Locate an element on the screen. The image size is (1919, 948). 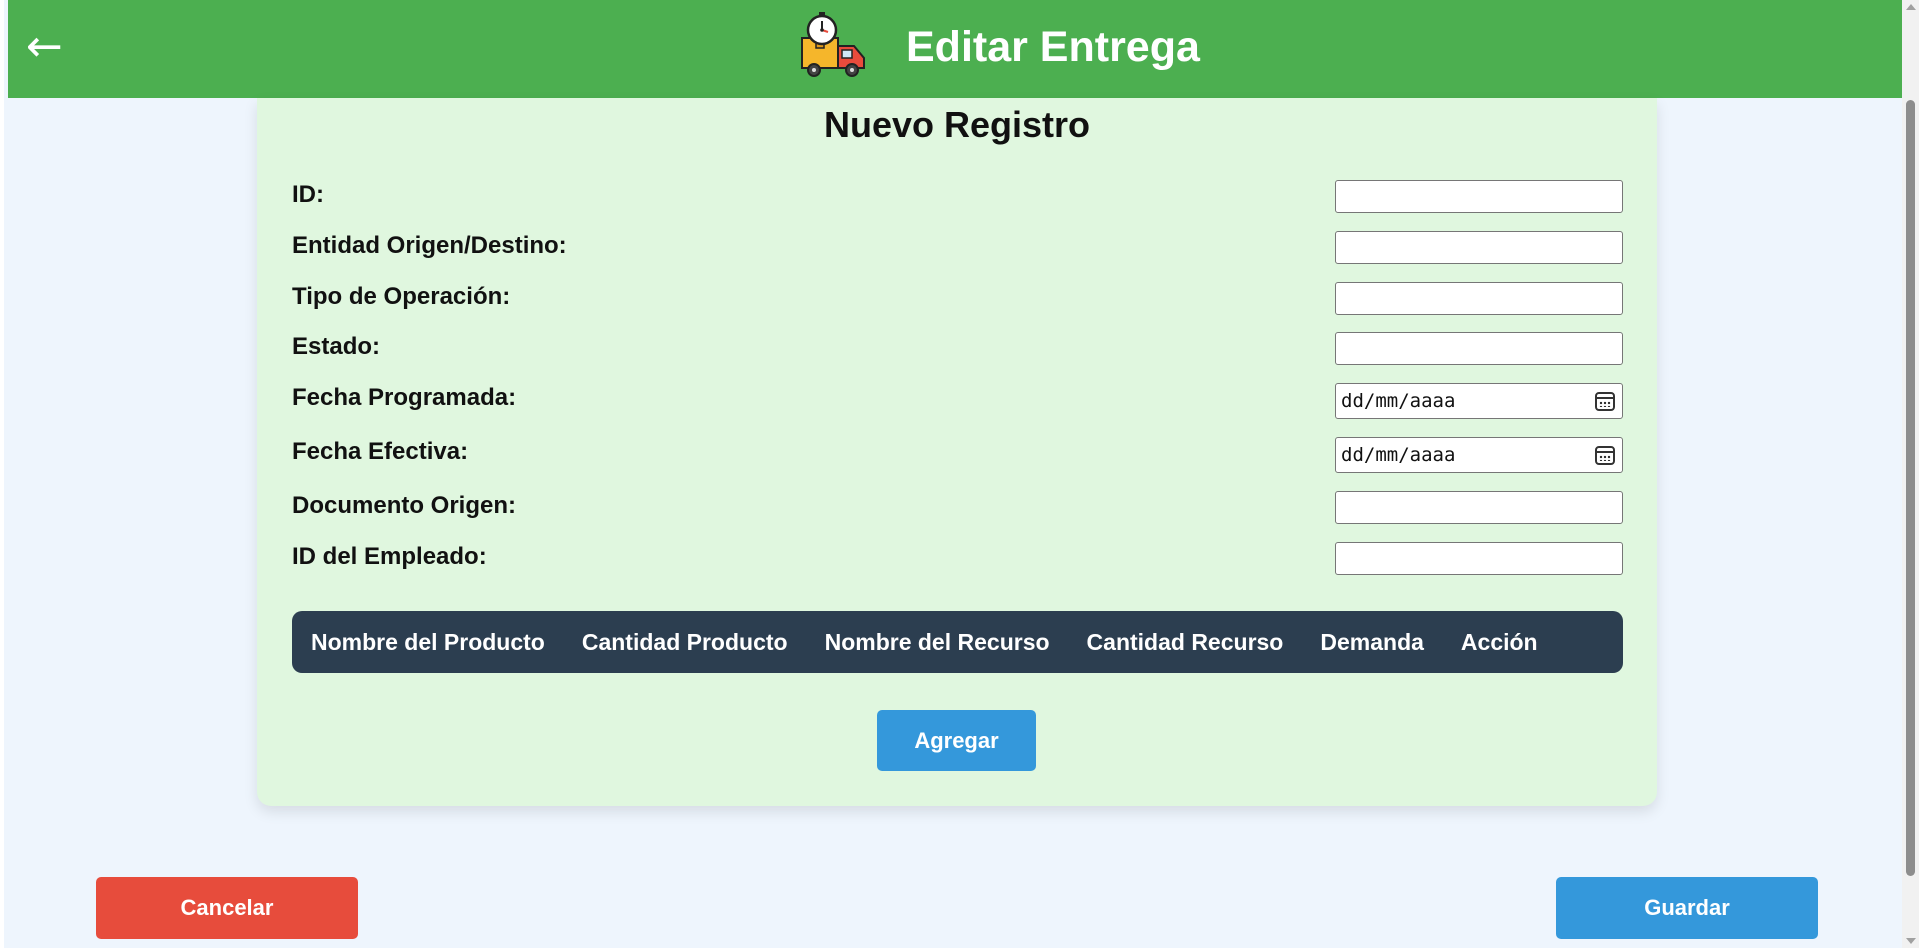
effective-date-placeholder: dd/mm/aaaa is located at coordinates (1398, 455).